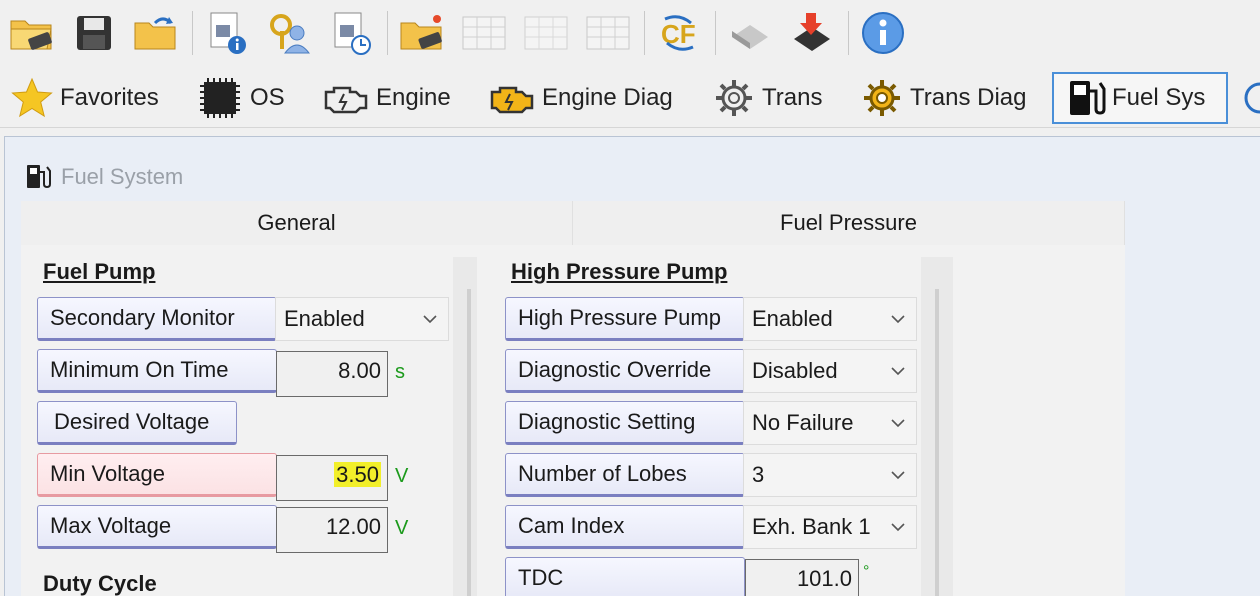  I want to click on tdc-unit: °, so click(866, 571).